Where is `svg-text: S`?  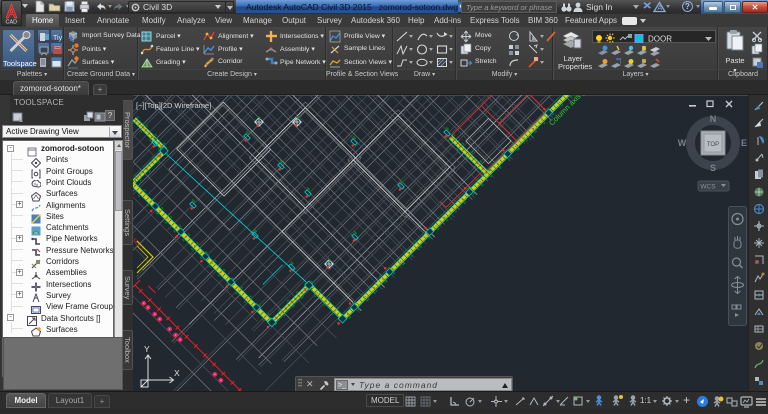
svg-text: S is located at coordinates (713, 168).